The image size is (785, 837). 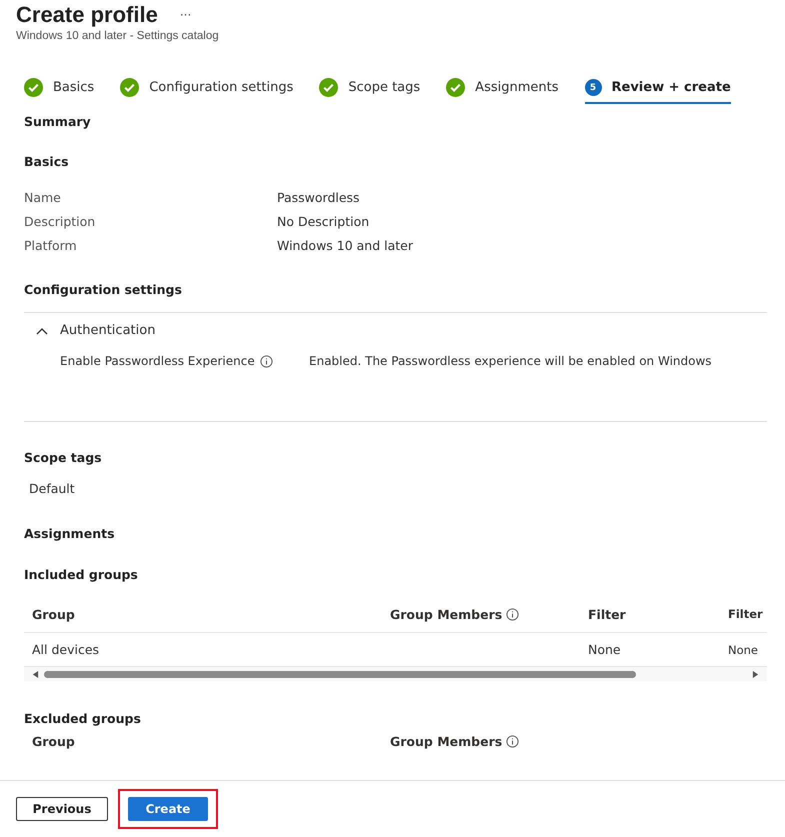 What do you see at coordinates (60, 221) in the screenshot?
I see `field-label: Description` at bounding box center [60, 221].